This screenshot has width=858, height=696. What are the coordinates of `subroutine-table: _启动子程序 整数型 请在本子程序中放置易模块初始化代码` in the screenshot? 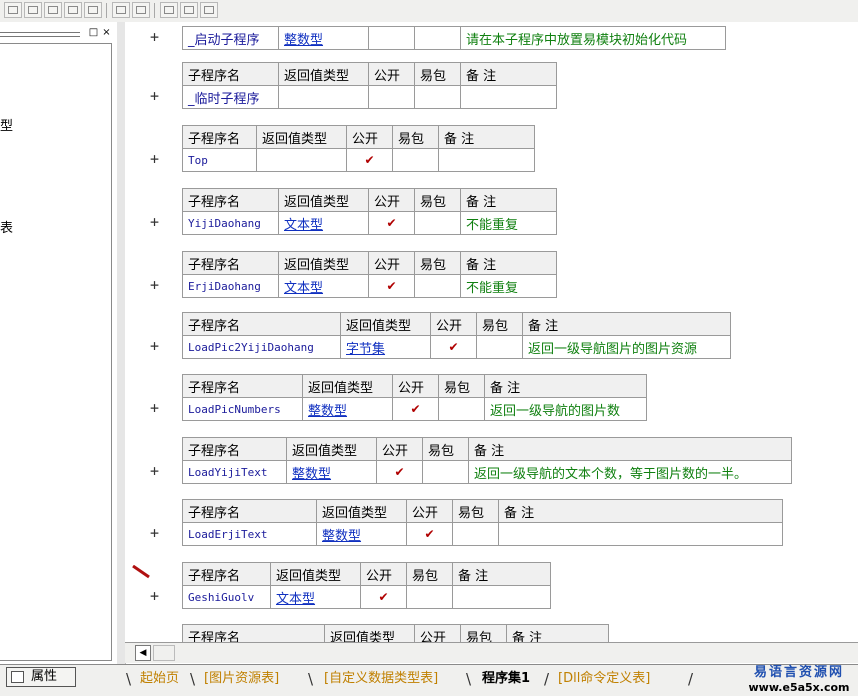 It's located at (454, 38).